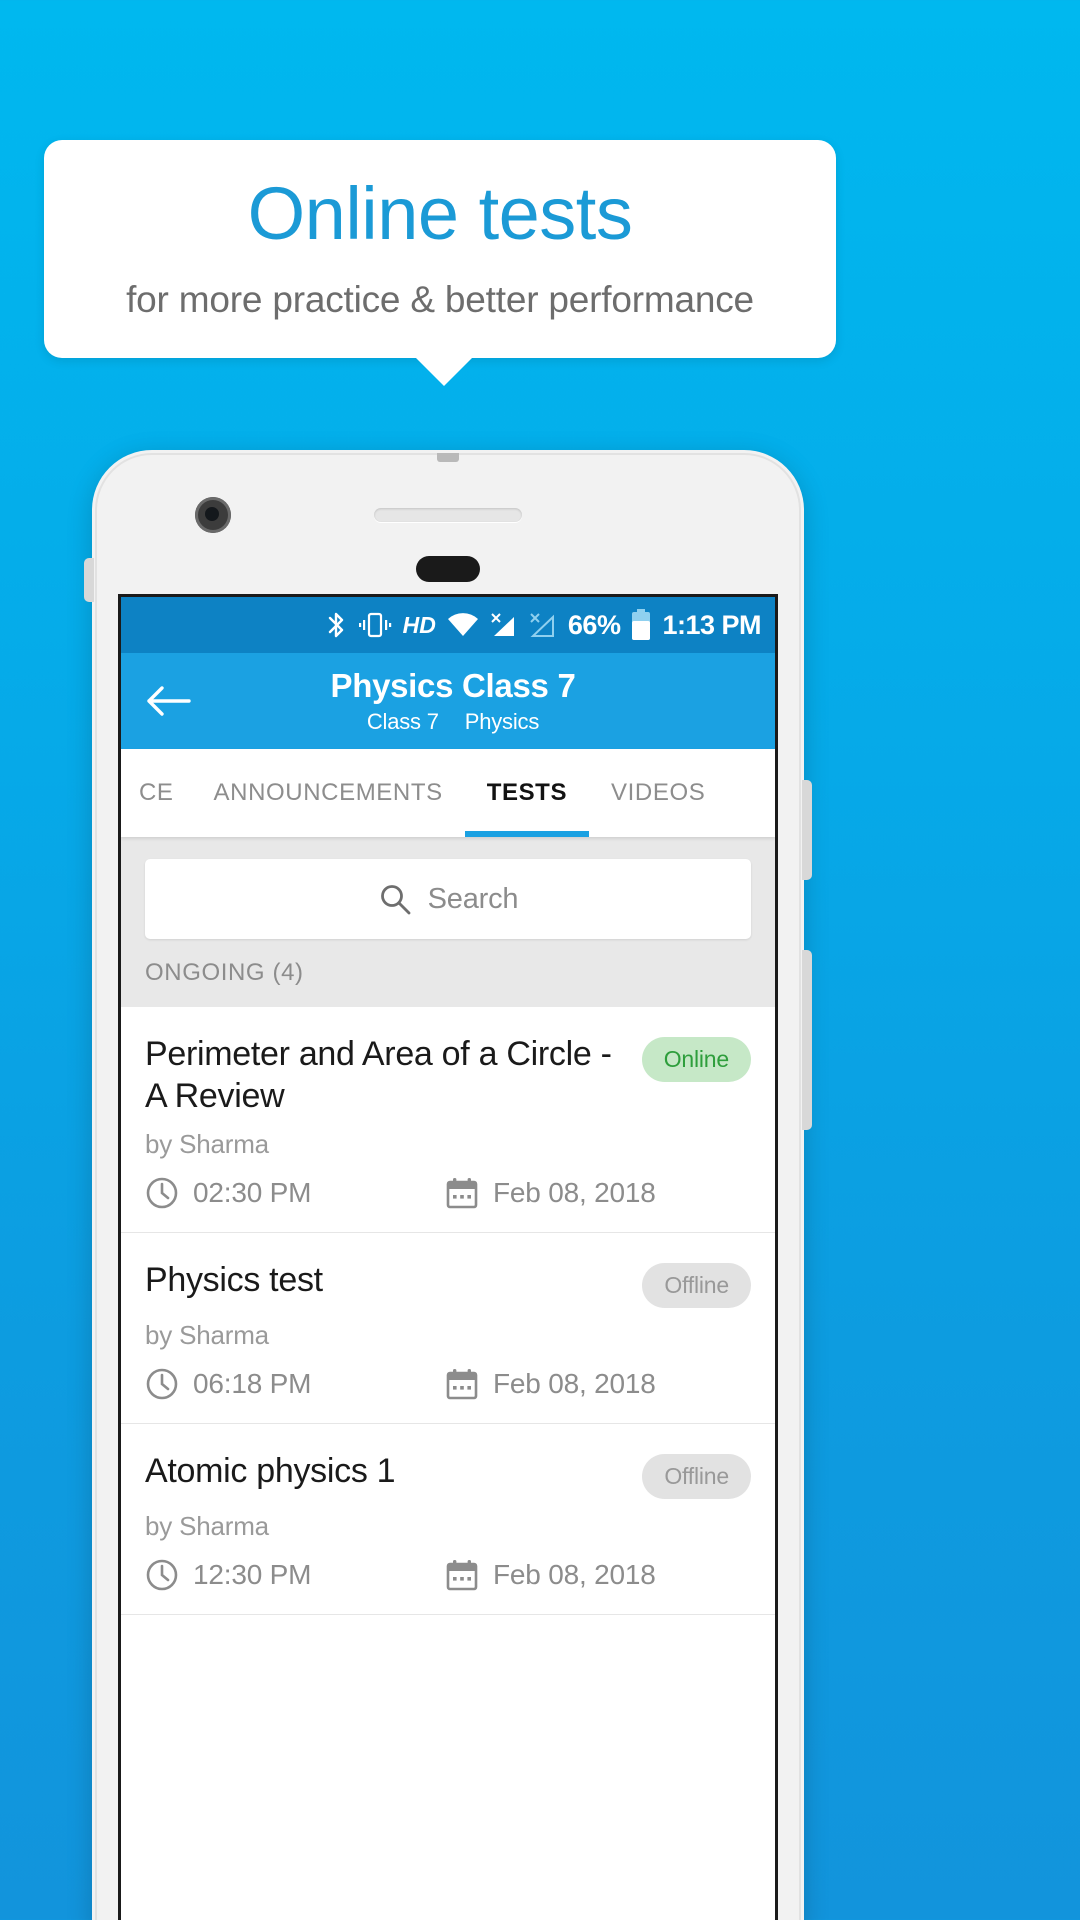 This screenshot has width=1080, height=1920. I want to click on test-time: 06:18 PM, so click(295, 1384).